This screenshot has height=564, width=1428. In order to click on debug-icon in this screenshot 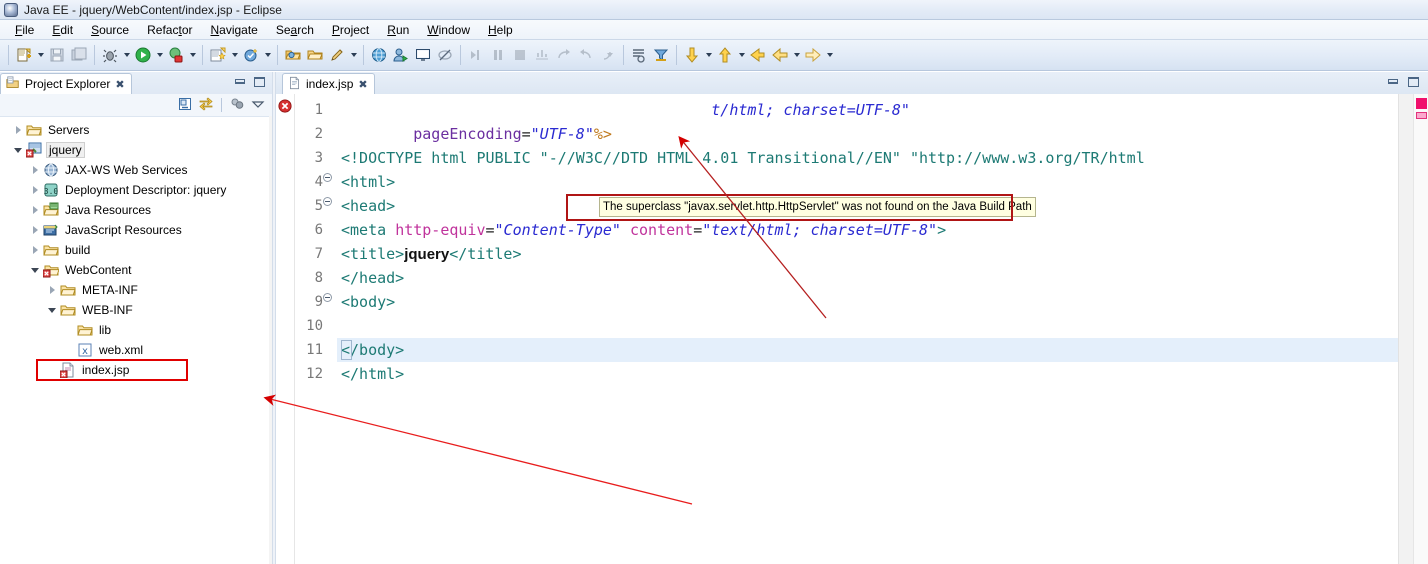, I will do `click(110, 55)`.